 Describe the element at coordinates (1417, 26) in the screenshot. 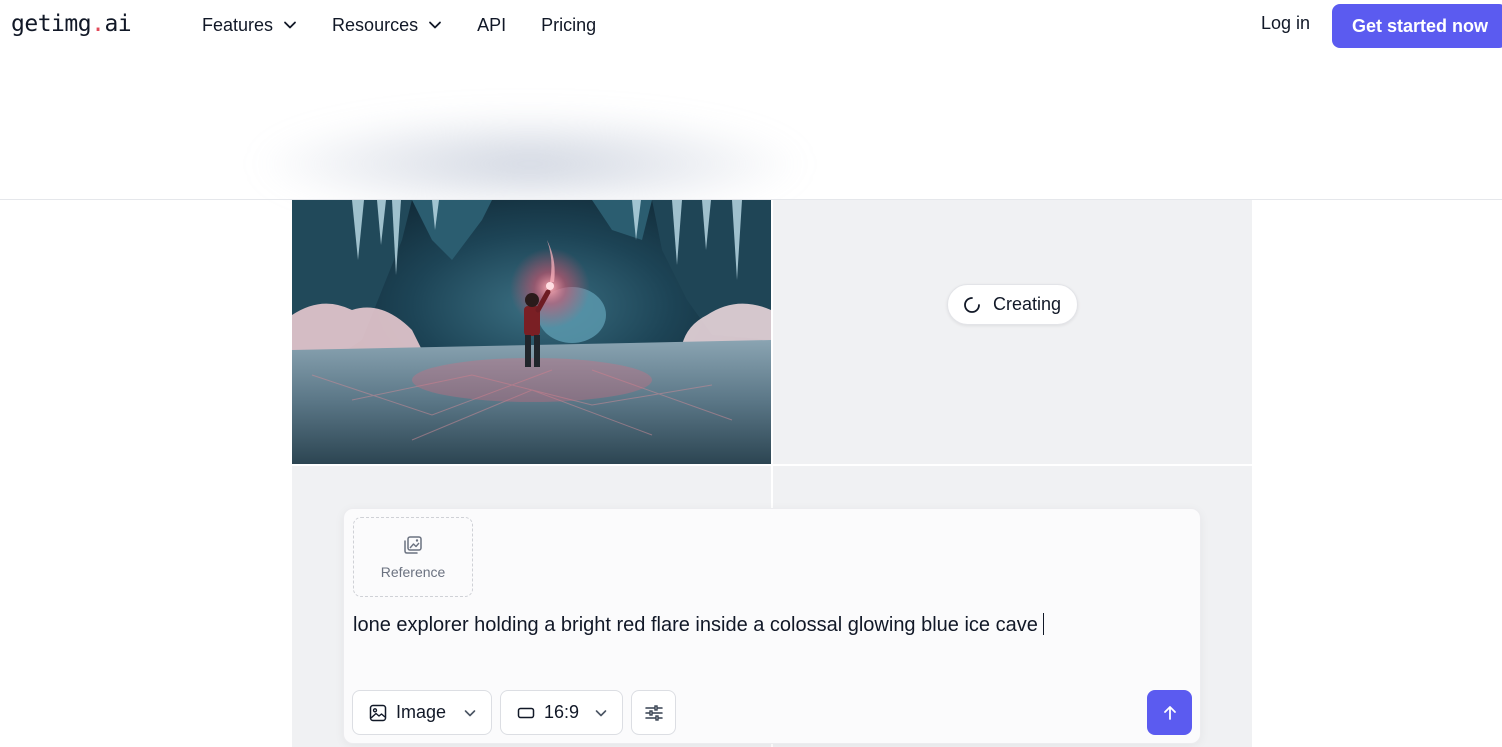

I see `get-started-button: Get started now` at that location.